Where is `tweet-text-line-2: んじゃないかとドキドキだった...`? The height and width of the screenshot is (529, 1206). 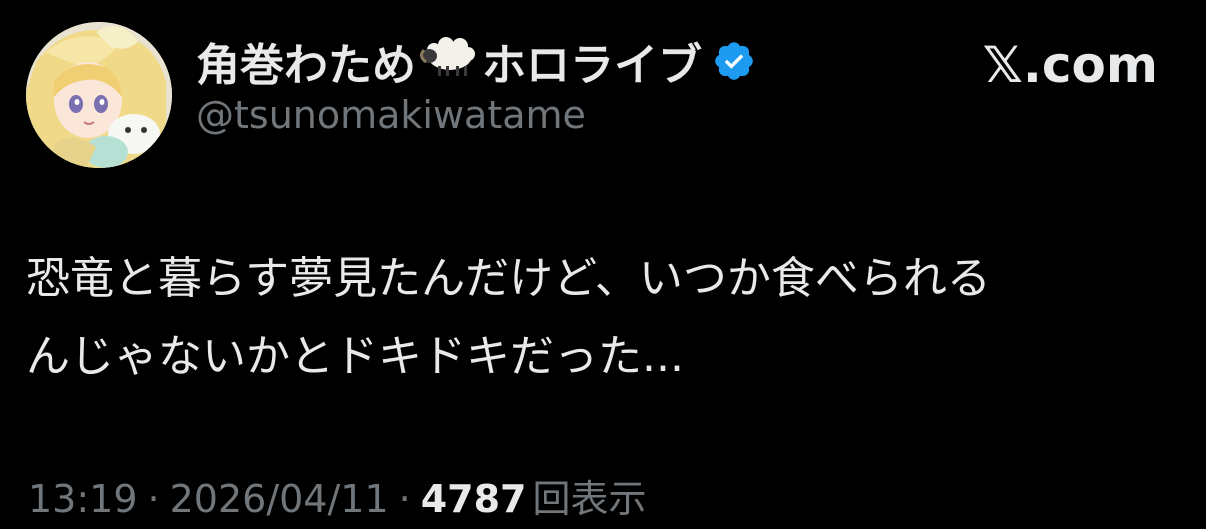 tweet-text-line-2: んじゃないかとドキドキだった... is located at coordinates (355, 356).